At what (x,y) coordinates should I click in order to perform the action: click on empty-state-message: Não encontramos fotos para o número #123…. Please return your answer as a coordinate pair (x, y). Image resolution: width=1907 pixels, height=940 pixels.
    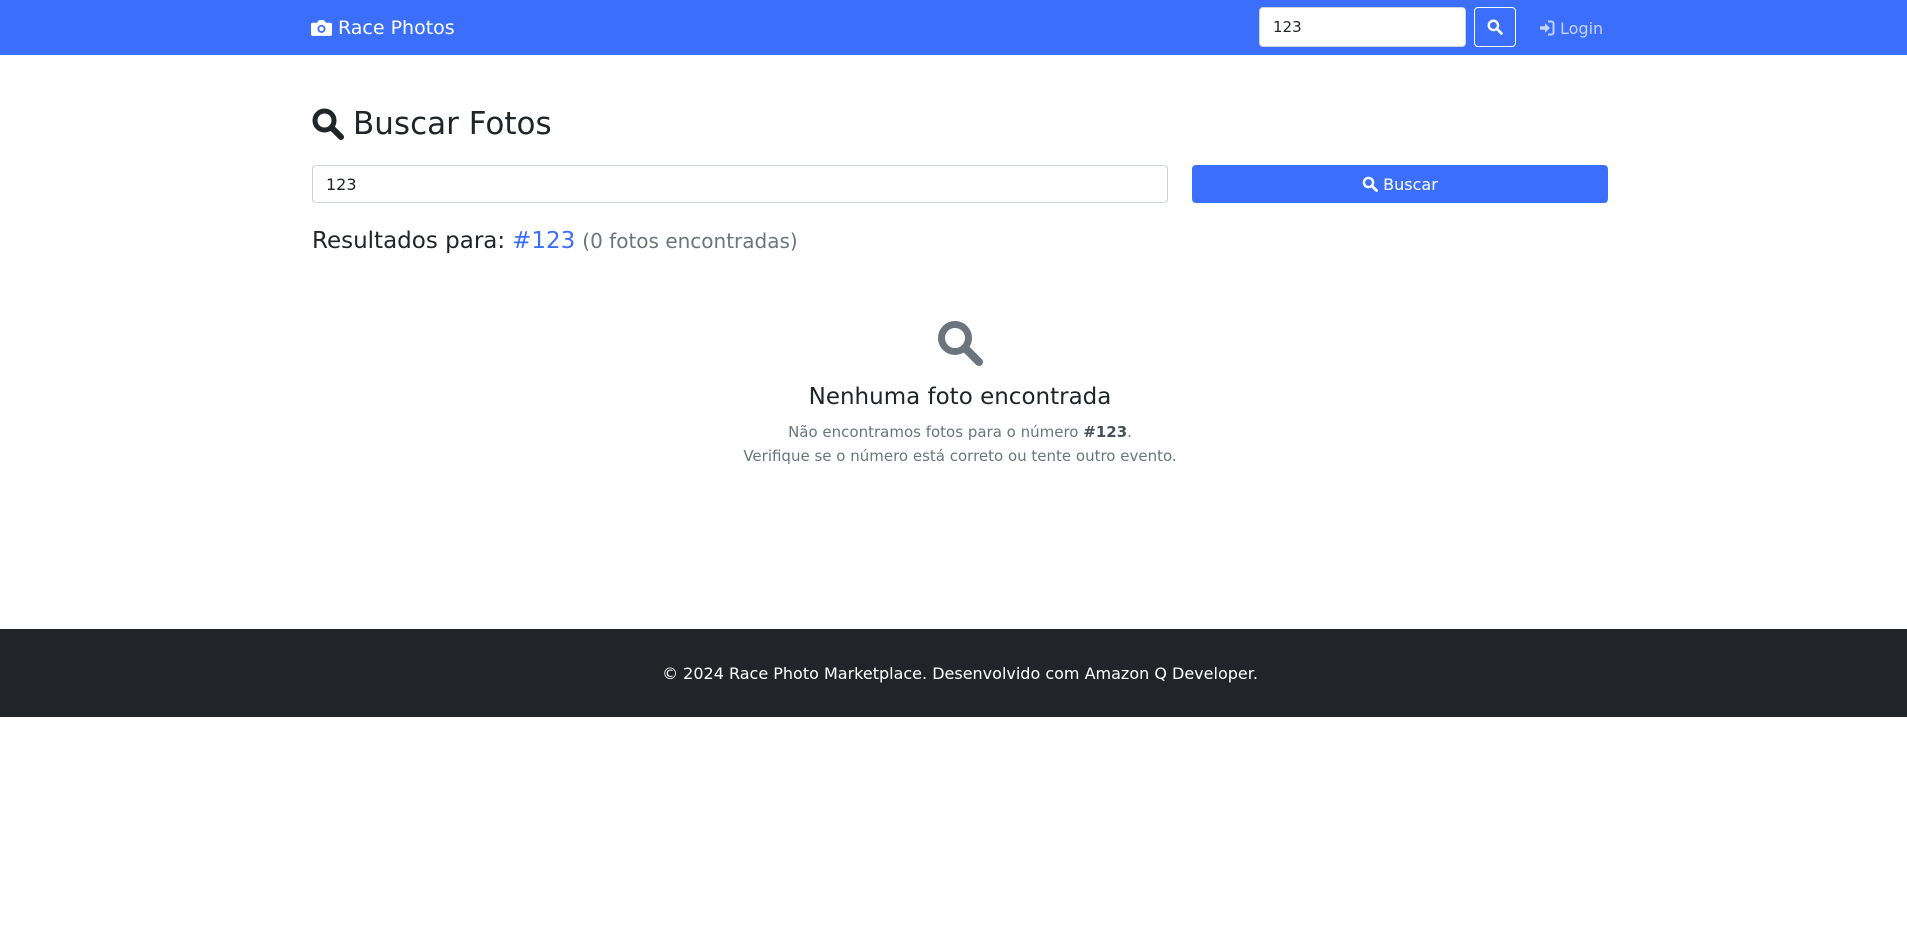
    Looking at the image, I should click on (953, 432).